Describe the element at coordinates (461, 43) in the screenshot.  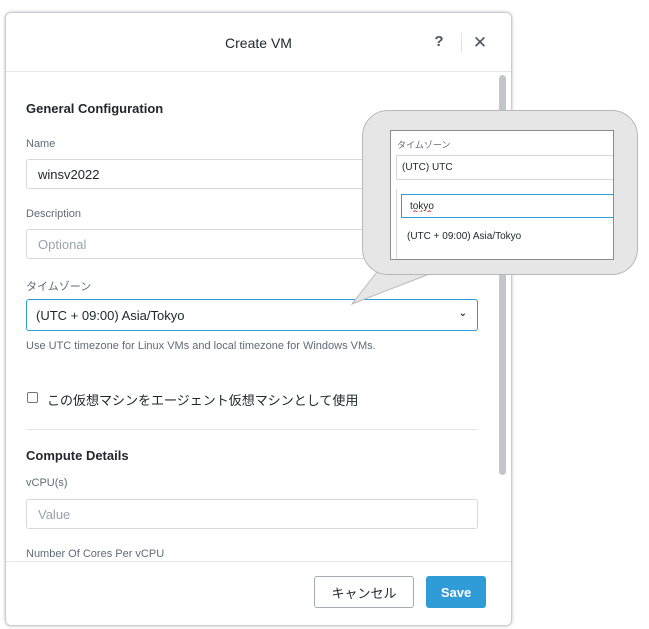
I see `header-divider` at that location.